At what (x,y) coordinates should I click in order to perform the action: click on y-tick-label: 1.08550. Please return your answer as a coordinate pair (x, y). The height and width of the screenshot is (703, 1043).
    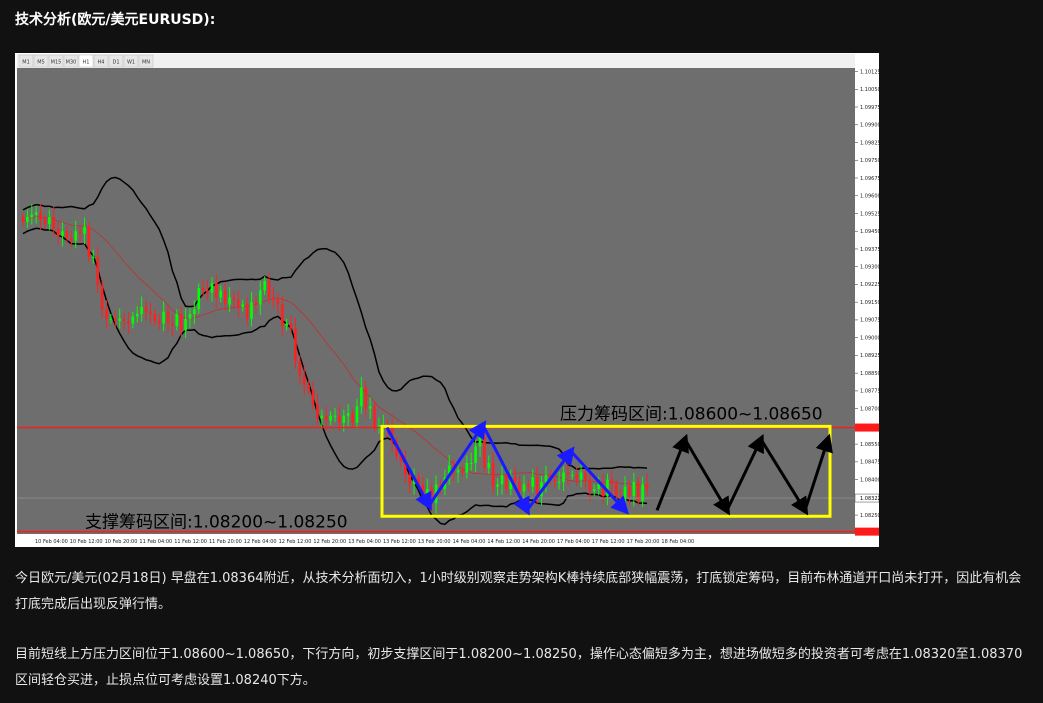
    Looking at the image, I should click on (869, 445).